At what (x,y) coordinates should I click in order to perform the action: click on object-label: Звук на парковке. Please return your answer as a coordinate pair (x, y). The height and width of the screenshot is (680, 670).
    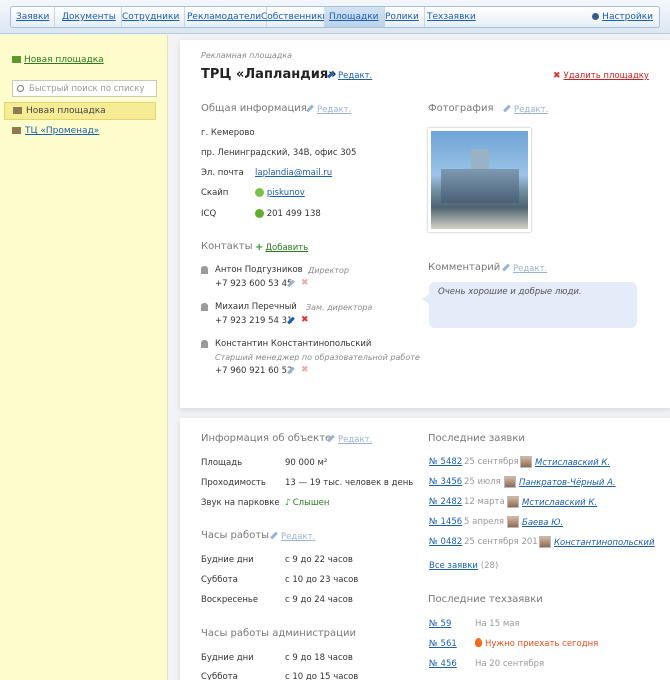
    Looking at the image, I should click on (240, 503).